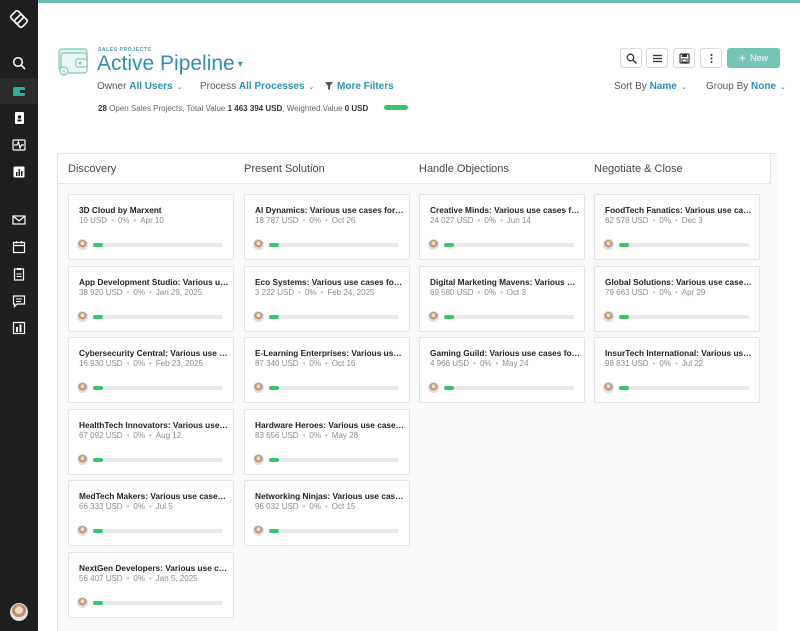 The image size is (800, 631). Describe the element at coordinates (19, 63) in the screenshot. I see `sidebar-item-search` at that location.